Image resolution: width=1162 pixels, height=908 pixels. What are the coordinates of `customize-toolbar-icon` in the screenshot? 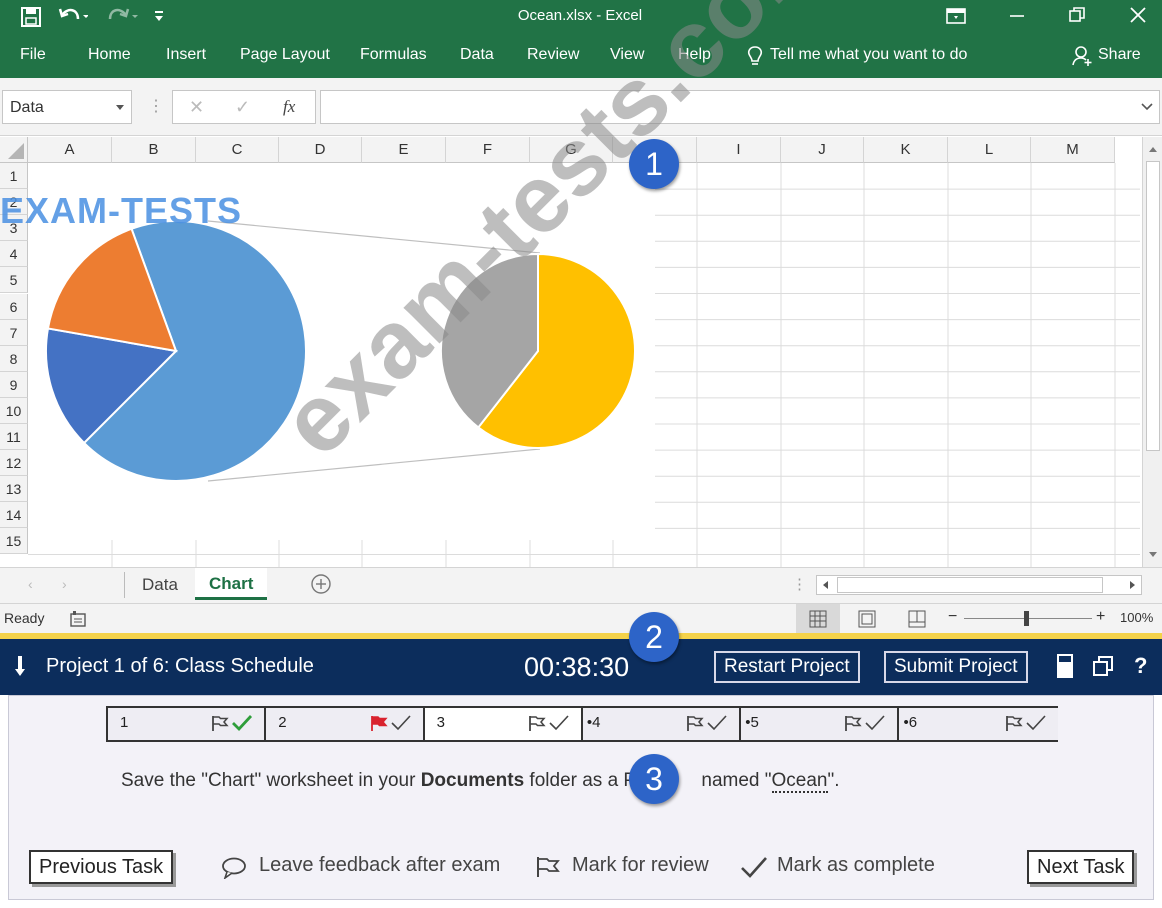 It's located at (159, 16).